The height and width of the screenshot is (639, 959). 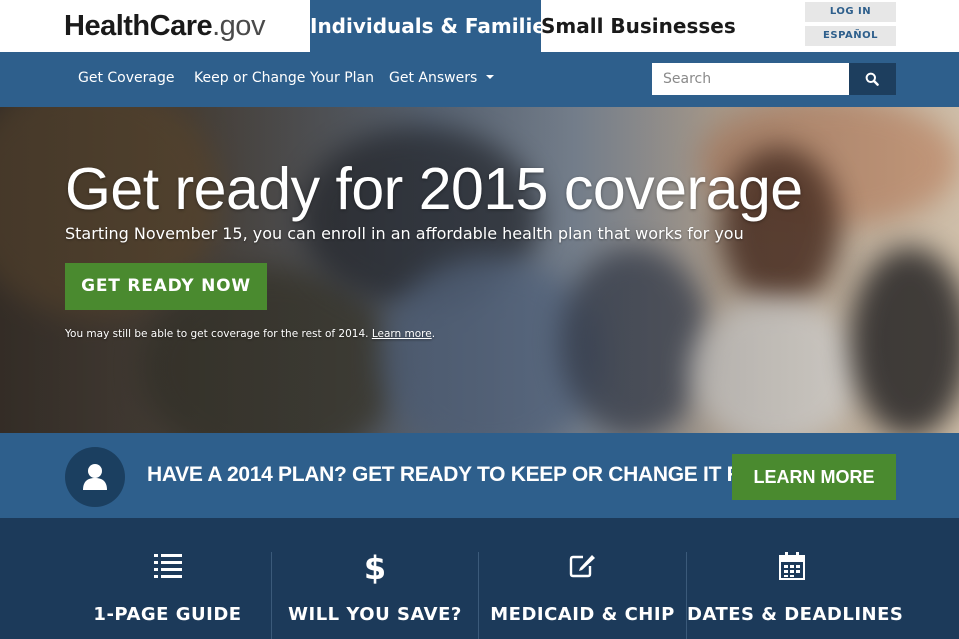 I want to click on learn-more-button: LEARN MORE, so click(x=814, y=477).